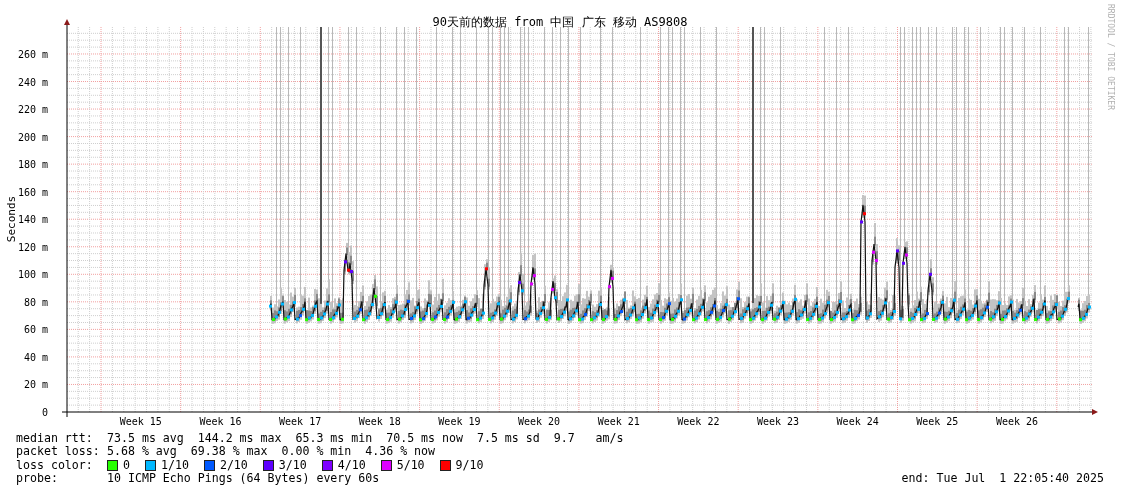  What do you see at coordinates (618, 421) in the screenshot?
I see `x-tick-label: Week 21` at bounding box center [618, 421].